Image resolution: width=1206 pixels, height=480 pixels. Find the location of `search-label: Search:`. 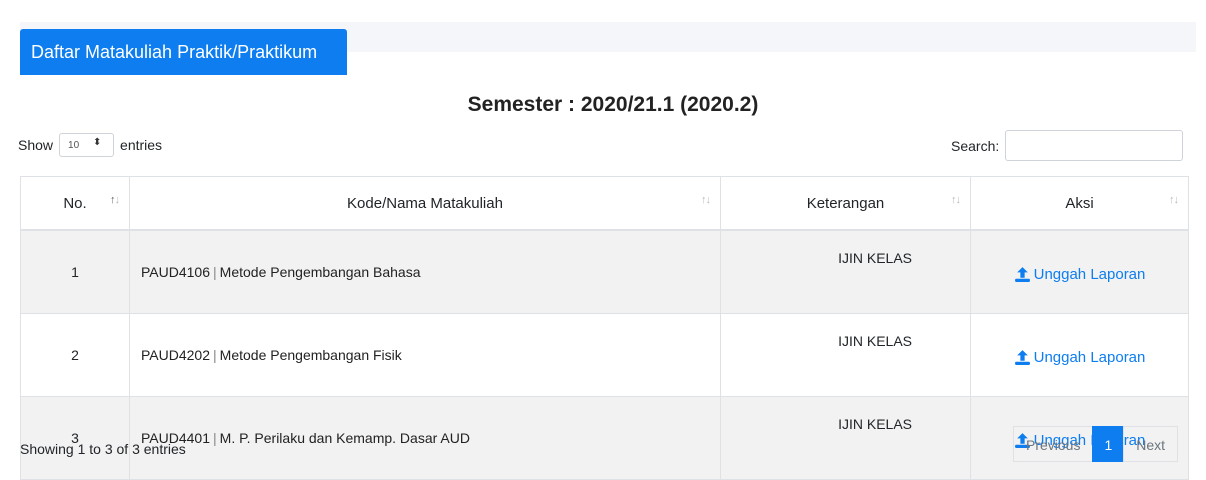

search-label: Search: is located at coordinates (975, 145).